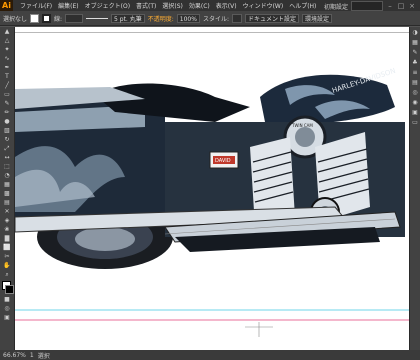 This screenshot has width=420, height=360. Describe the element at coordinates (412, 6) in the screenshot. I see `close-icon: ×` at that location.